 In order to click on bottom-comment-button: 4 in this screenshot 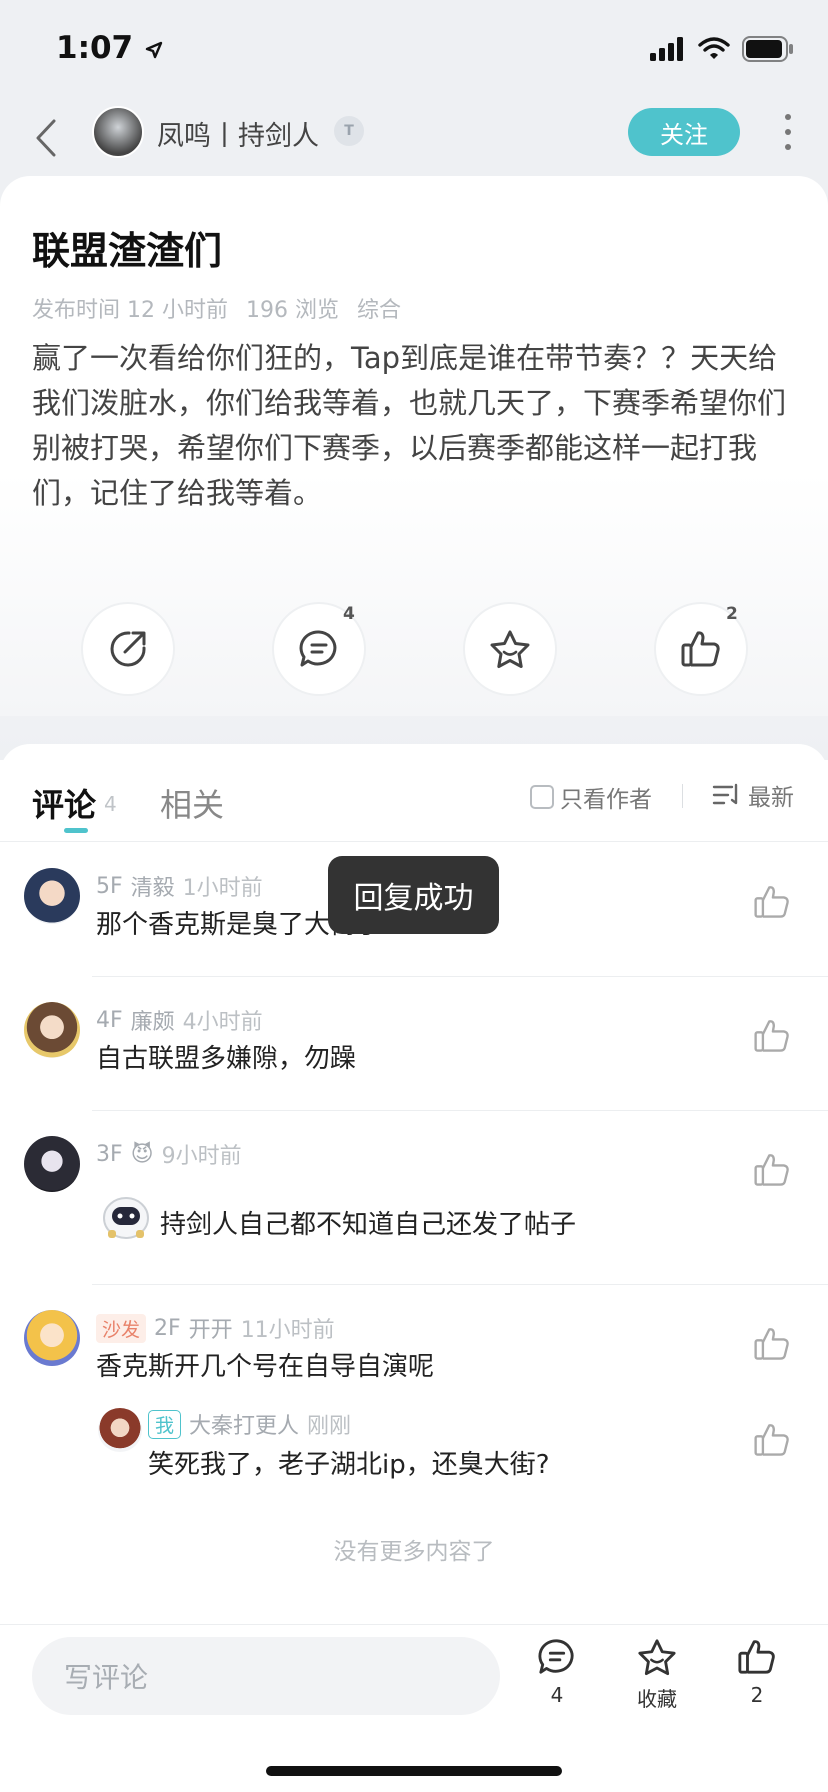, I will do `click(557, 1672)`.